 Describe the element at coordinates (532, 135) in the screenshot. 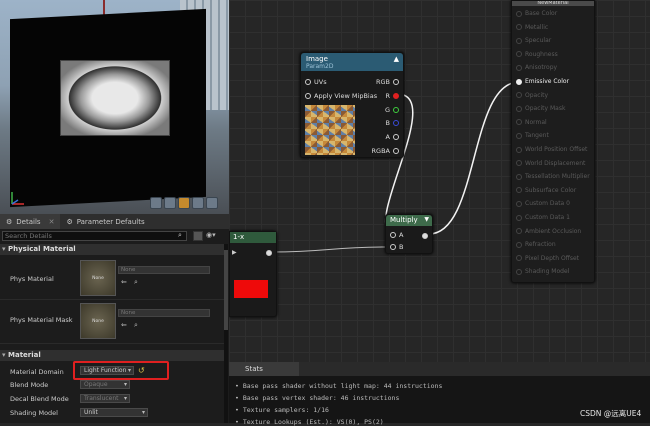

I see `material-pin: Tangent` at that location.